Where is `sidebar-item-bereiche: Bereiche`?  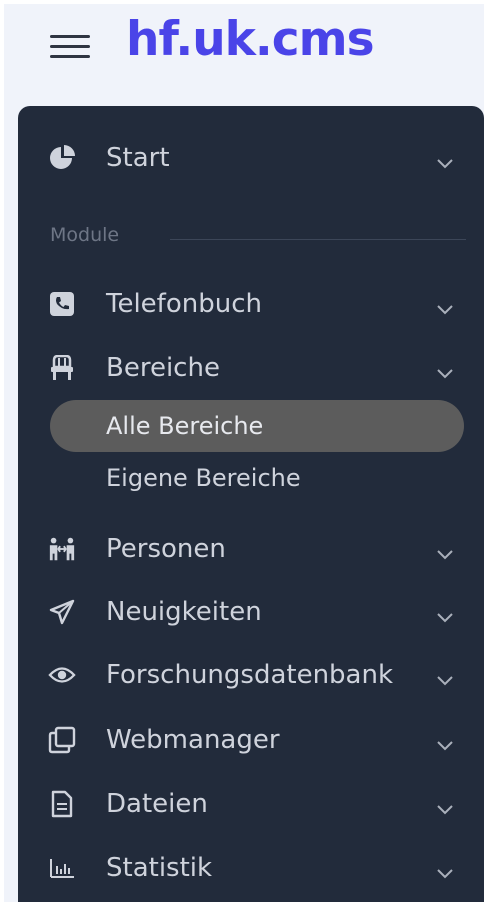
sidebar-item-bereiche: Bereiche is located at coordinates (251, 368).